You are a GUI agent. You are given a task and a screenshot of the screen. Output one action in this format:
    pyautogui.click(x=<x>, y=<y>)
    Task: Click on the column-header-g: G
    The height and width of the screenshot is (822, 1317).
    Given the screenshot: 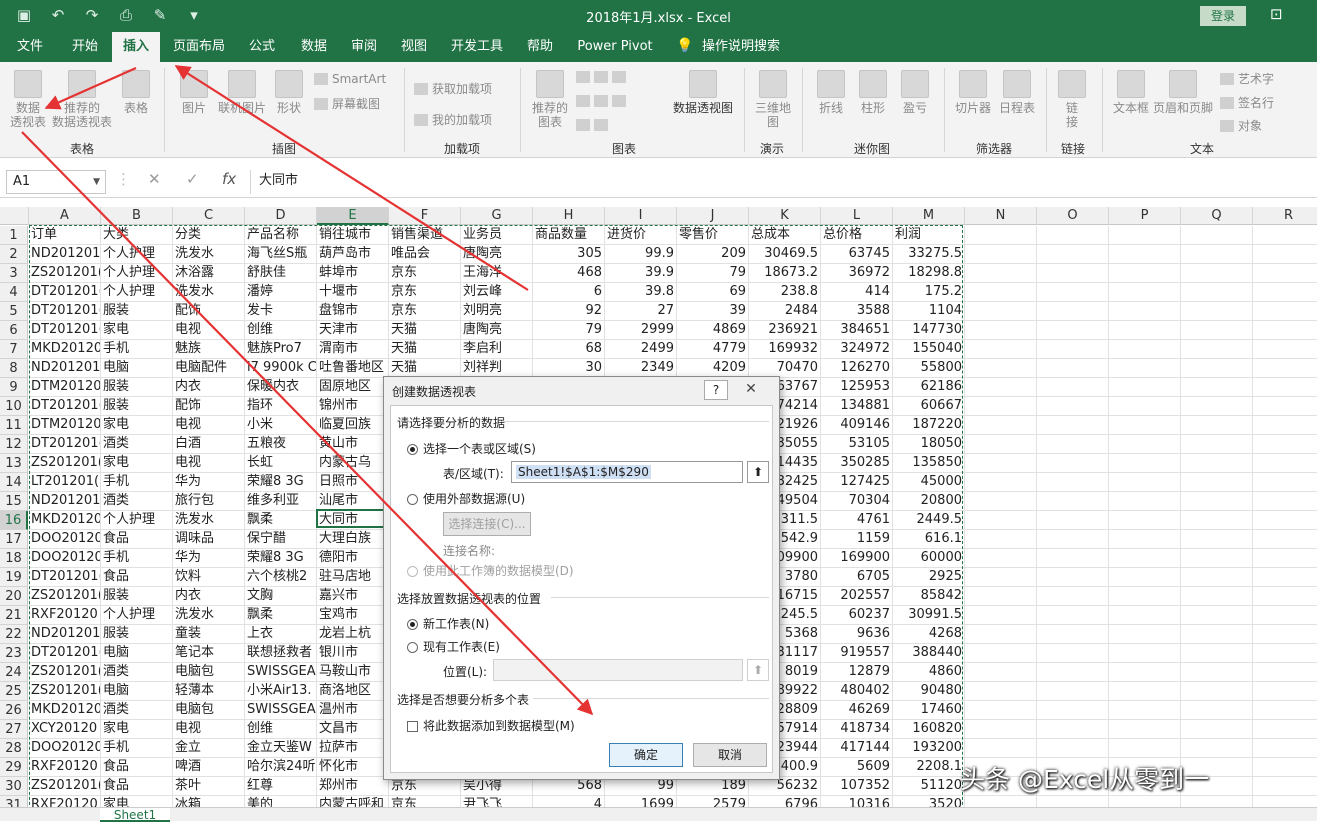 What is the action you would take?
    pyautogui.click(x=497, y=216)
    